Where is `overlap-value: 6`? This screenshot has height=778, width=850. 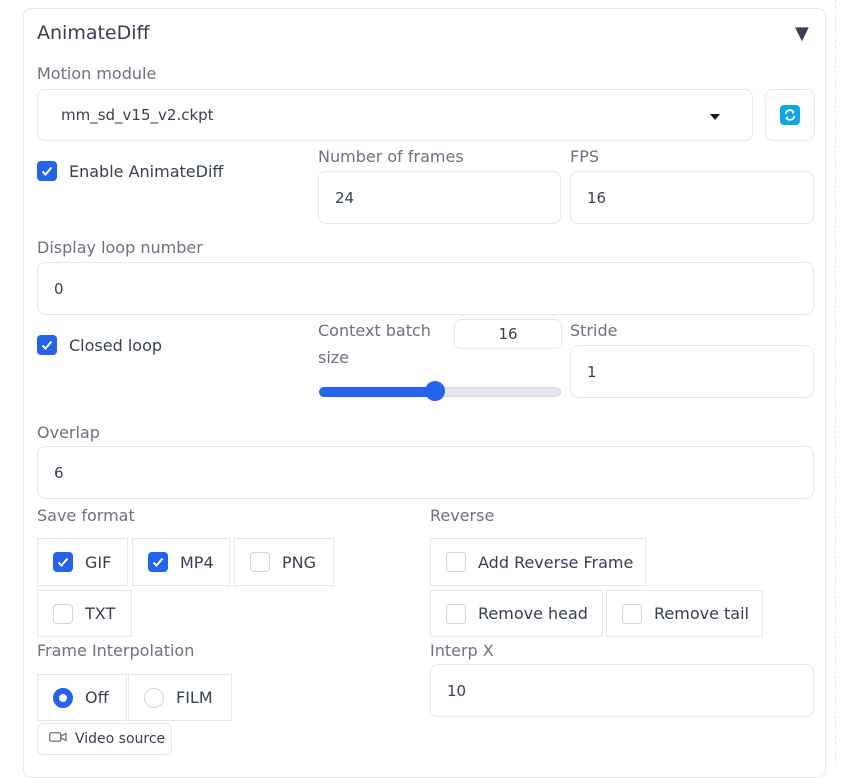
overlap-value: 6 is located at coordinates (59, 472).